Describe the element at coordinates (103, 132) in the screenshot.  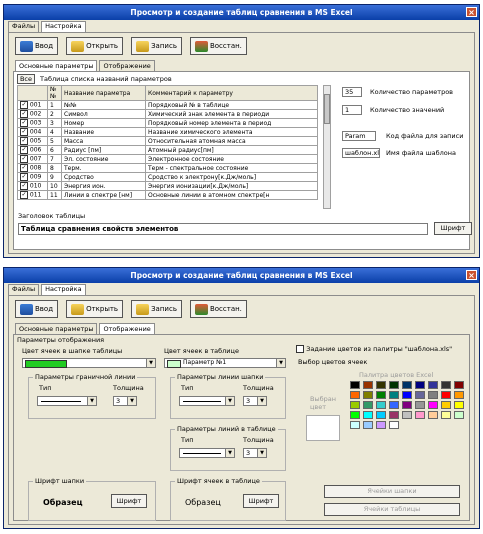
I see `row-name: Название` at that location.